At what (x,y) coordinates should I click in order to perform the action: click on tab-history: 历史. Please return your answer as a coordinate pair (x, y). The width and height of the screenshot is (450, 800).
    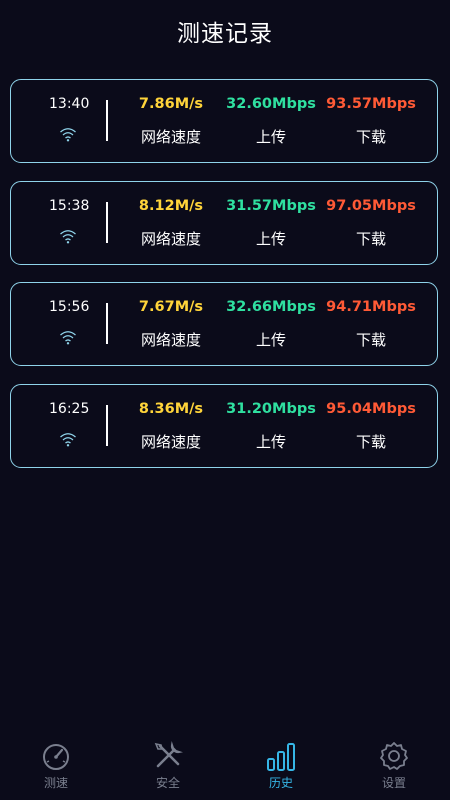
    Looking at the image, I should click on (281, 767).